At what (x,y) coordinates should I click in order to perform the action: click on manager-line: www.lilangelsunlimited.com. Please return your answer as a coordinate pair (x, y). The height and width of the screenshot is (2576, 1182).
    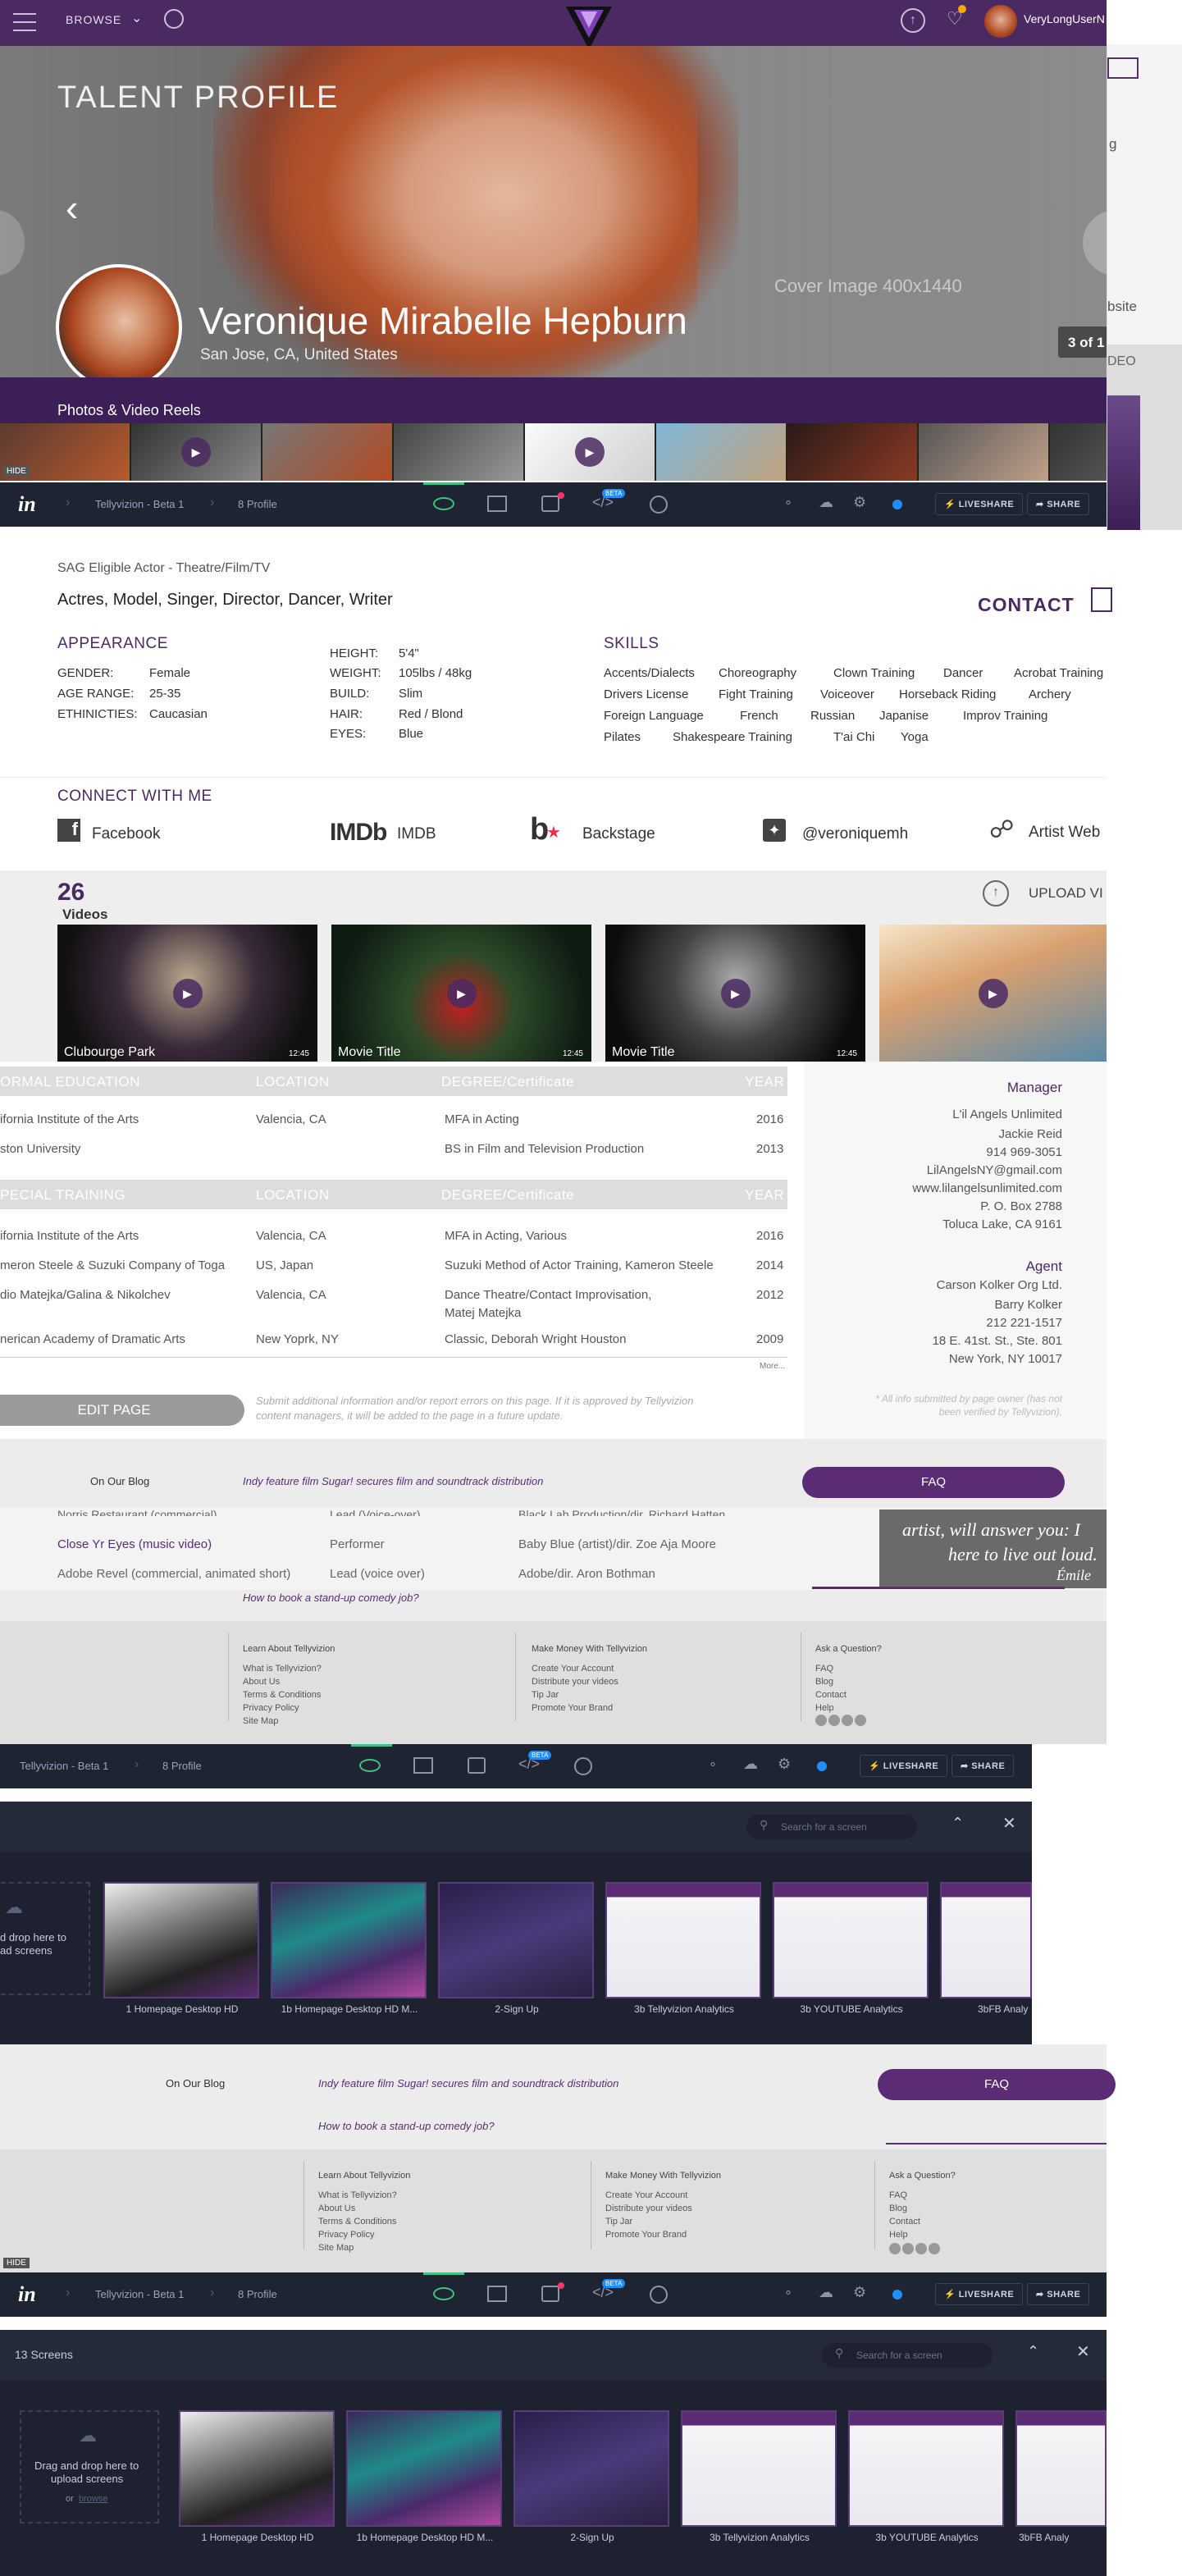
    Looking at the image, I should click on (987, 1188).